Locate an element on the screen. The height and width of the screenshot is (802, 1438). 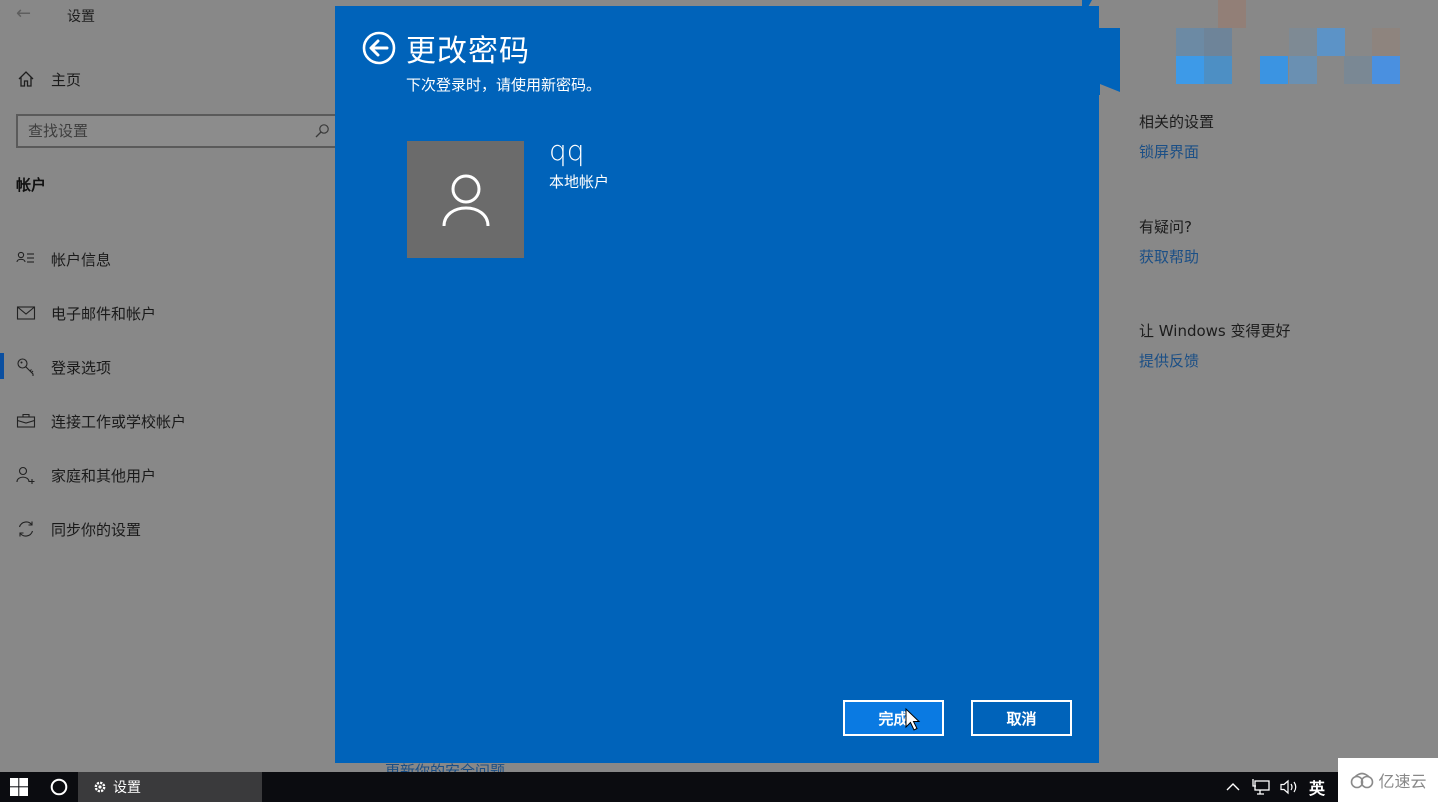
add-person-icon is located at coordinates (25, 475).